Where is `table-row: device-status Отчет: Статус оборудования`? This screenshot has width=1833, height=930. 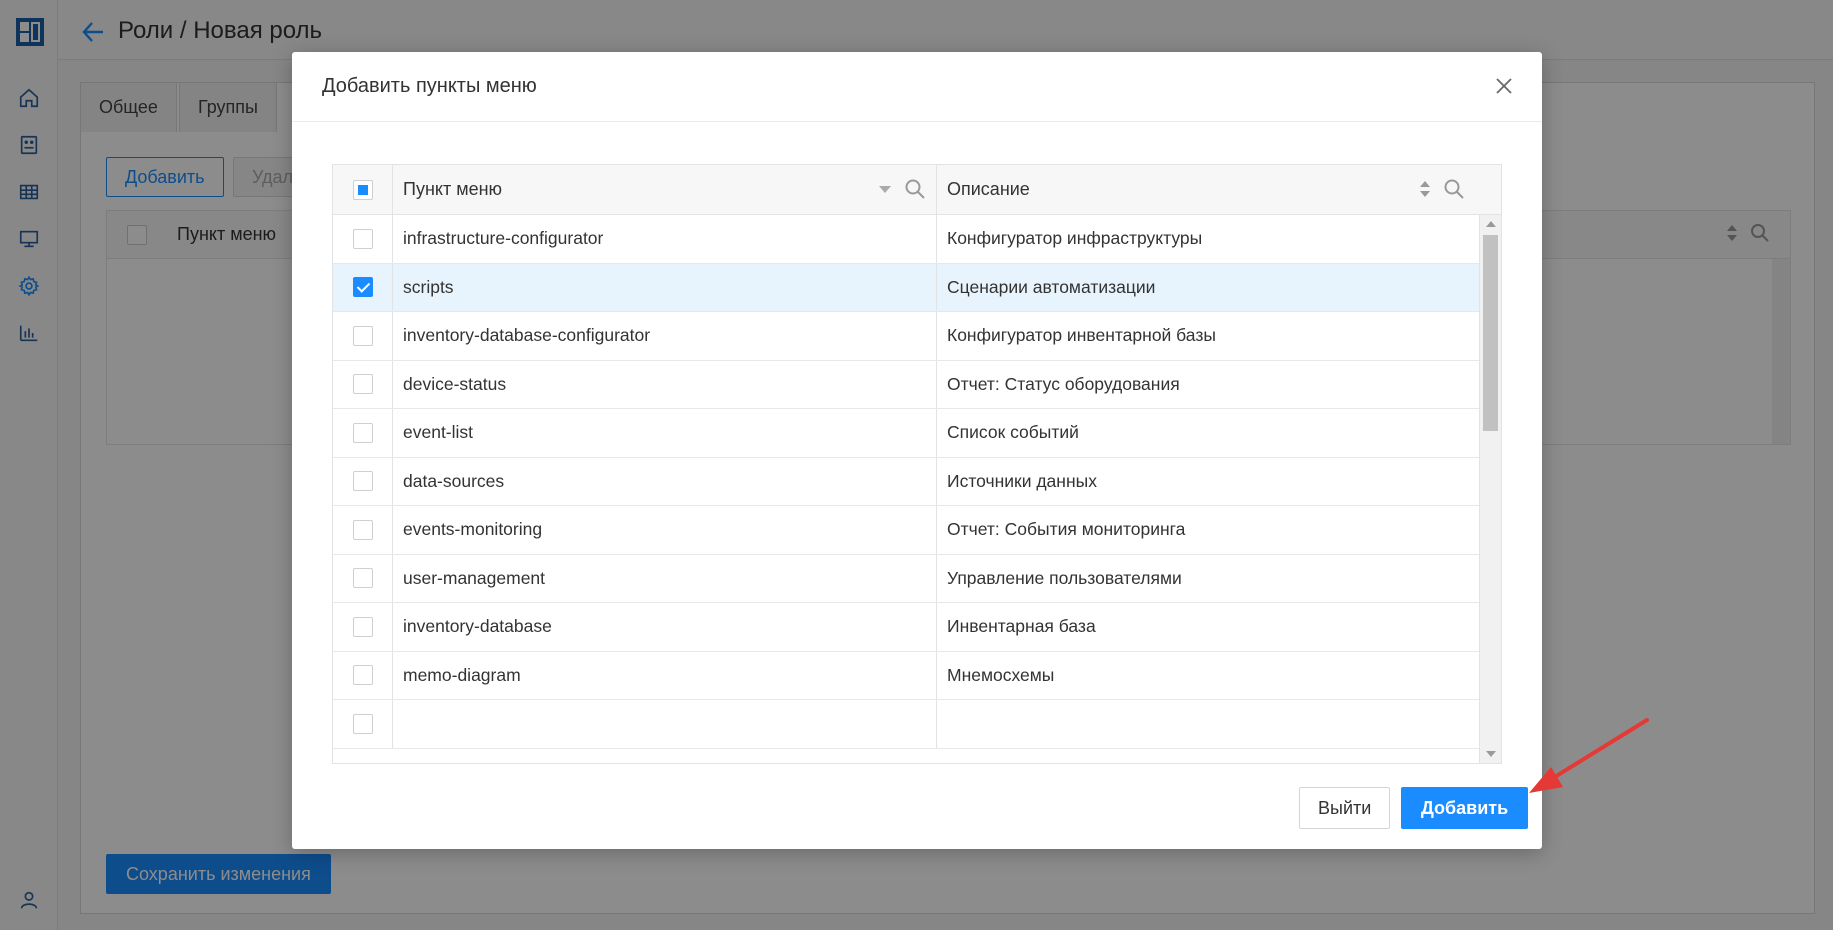 table-row: device-status Отчет: Статус оборудования is located at coordinates (906, 384).